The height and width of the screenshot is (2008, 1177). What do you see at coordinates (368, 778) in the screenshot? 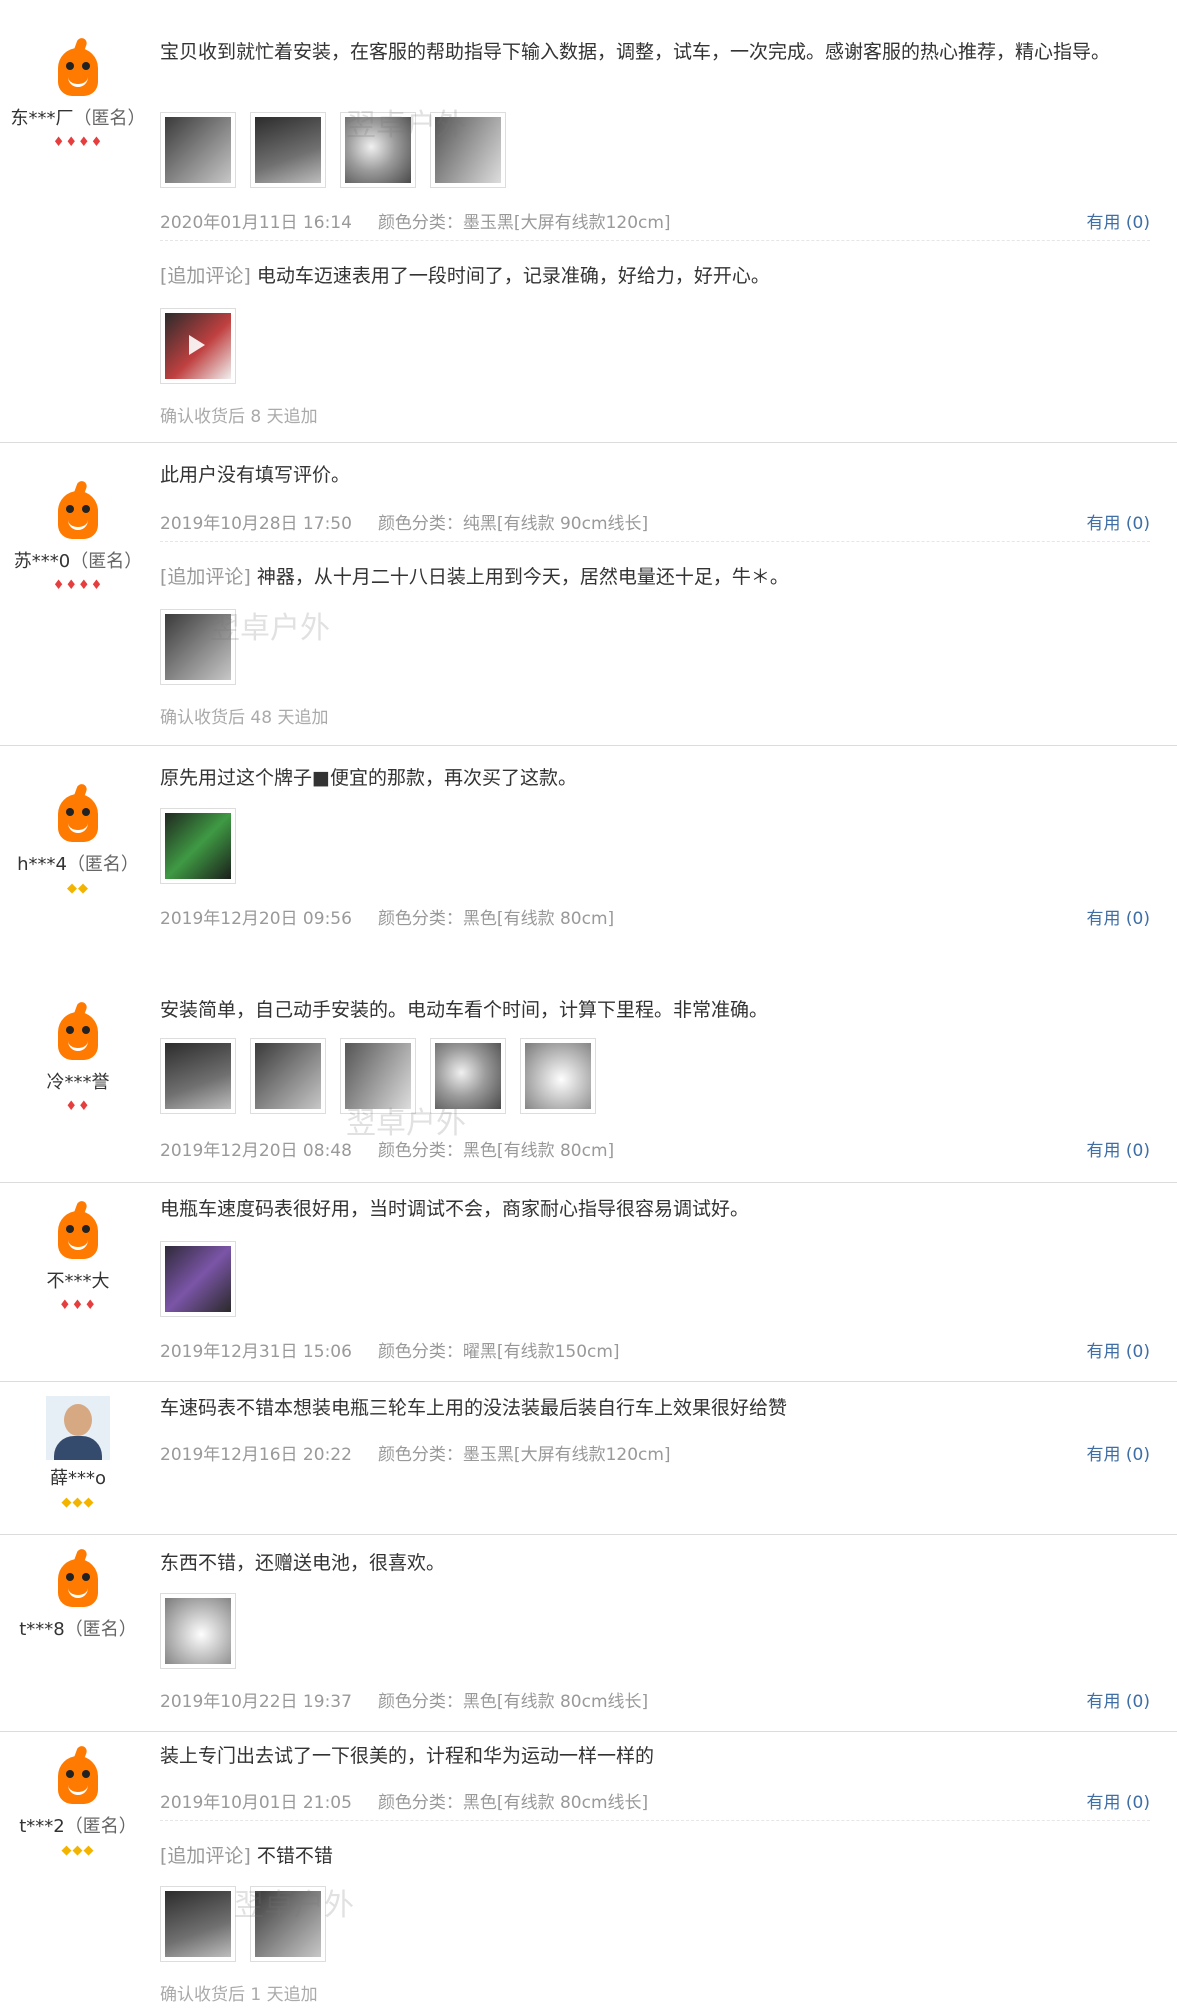
I see `review-text: 原先用过这个牌子■便宜的那款，再次买了这款。` at bounding box center [368, 778].